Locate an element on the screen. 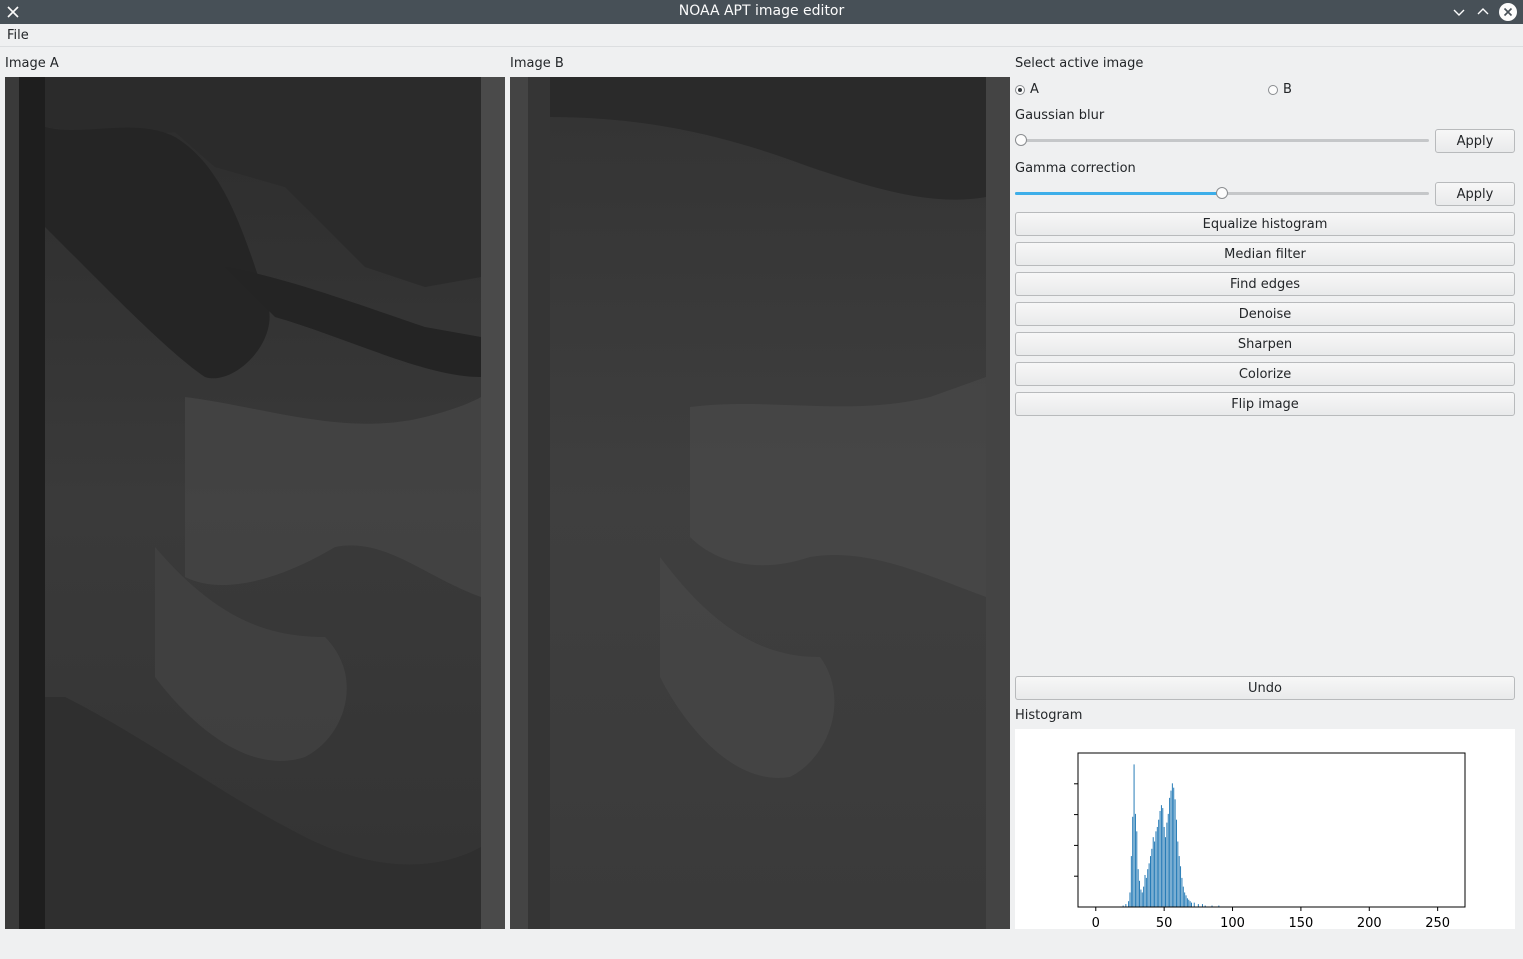 This screenshot has height=959, width=1523. histogram-frame is located at coordinates (1271, 830).